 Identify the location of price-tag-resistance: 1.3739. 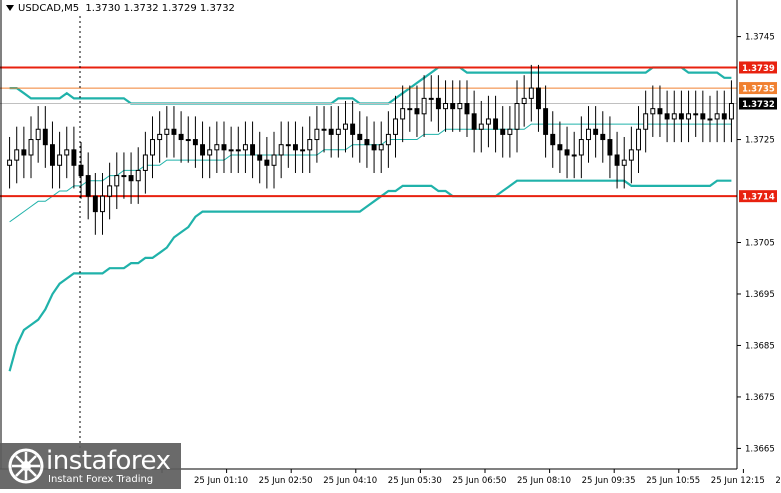
(758, 69).